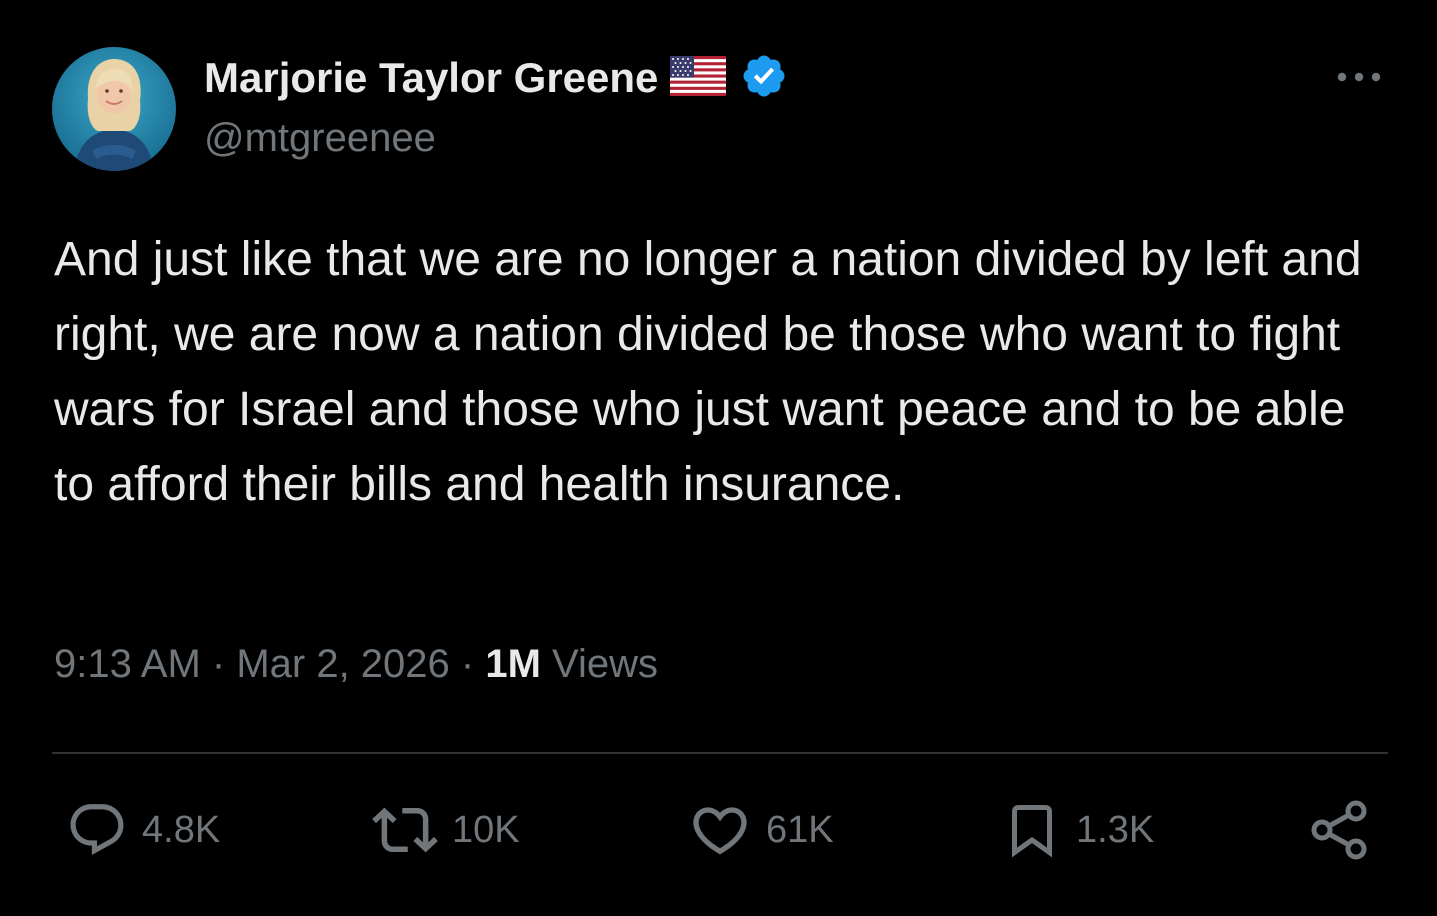 Image resolution: width=1437 pixels, height=916 pixels. What do you see at coordinates (1115, 829) in the screenshot?
I see `bookmark-count: 1.3K` at bounding box center [1115, 829].